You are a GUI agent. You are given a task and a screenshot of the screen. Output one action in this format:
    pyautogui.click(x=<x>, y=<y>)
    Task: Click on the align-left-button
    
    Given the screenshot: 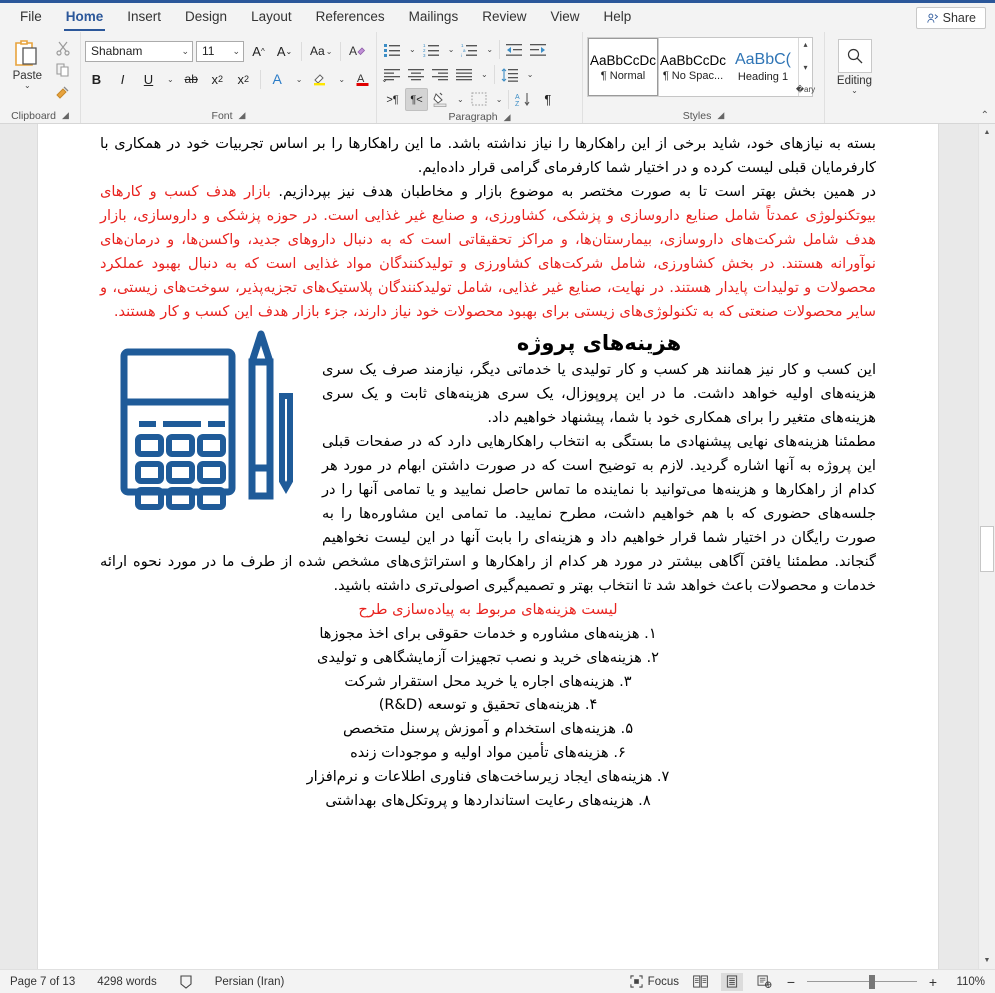 What is the action you would take?
    pyautogui.click(x=392, y=74)
    